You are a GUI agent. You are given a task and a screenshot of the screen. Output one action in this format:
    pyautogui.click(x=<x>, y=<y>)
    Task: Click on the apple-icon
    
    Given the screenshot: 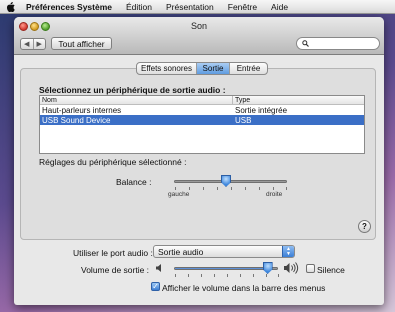 What is the action you would take?
    pyautogui.click(x=11, y=6)
    